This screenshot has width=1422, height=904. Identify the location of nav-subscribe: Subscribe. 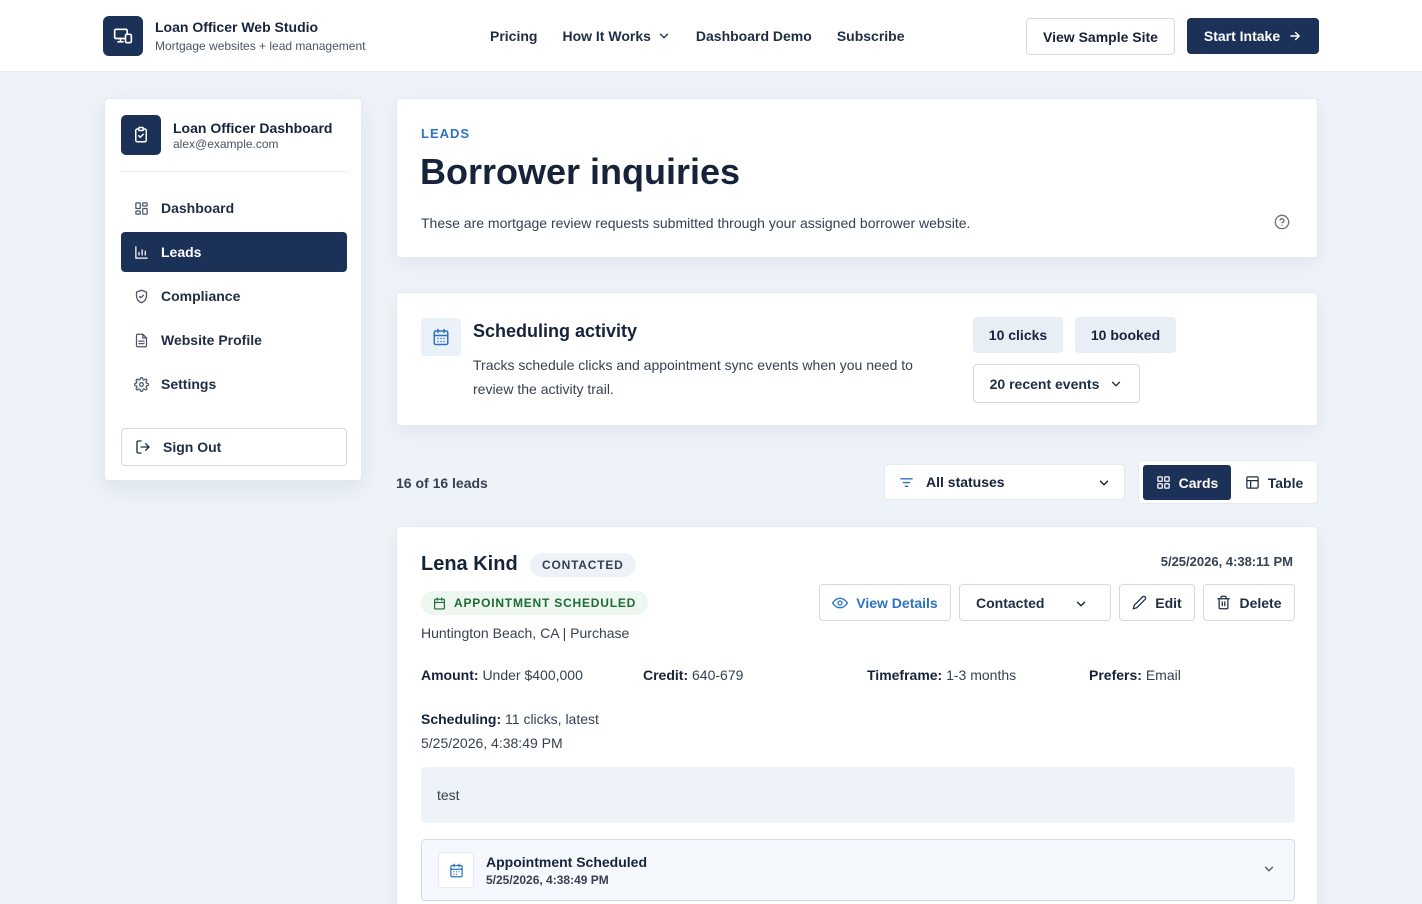
(871, 36).